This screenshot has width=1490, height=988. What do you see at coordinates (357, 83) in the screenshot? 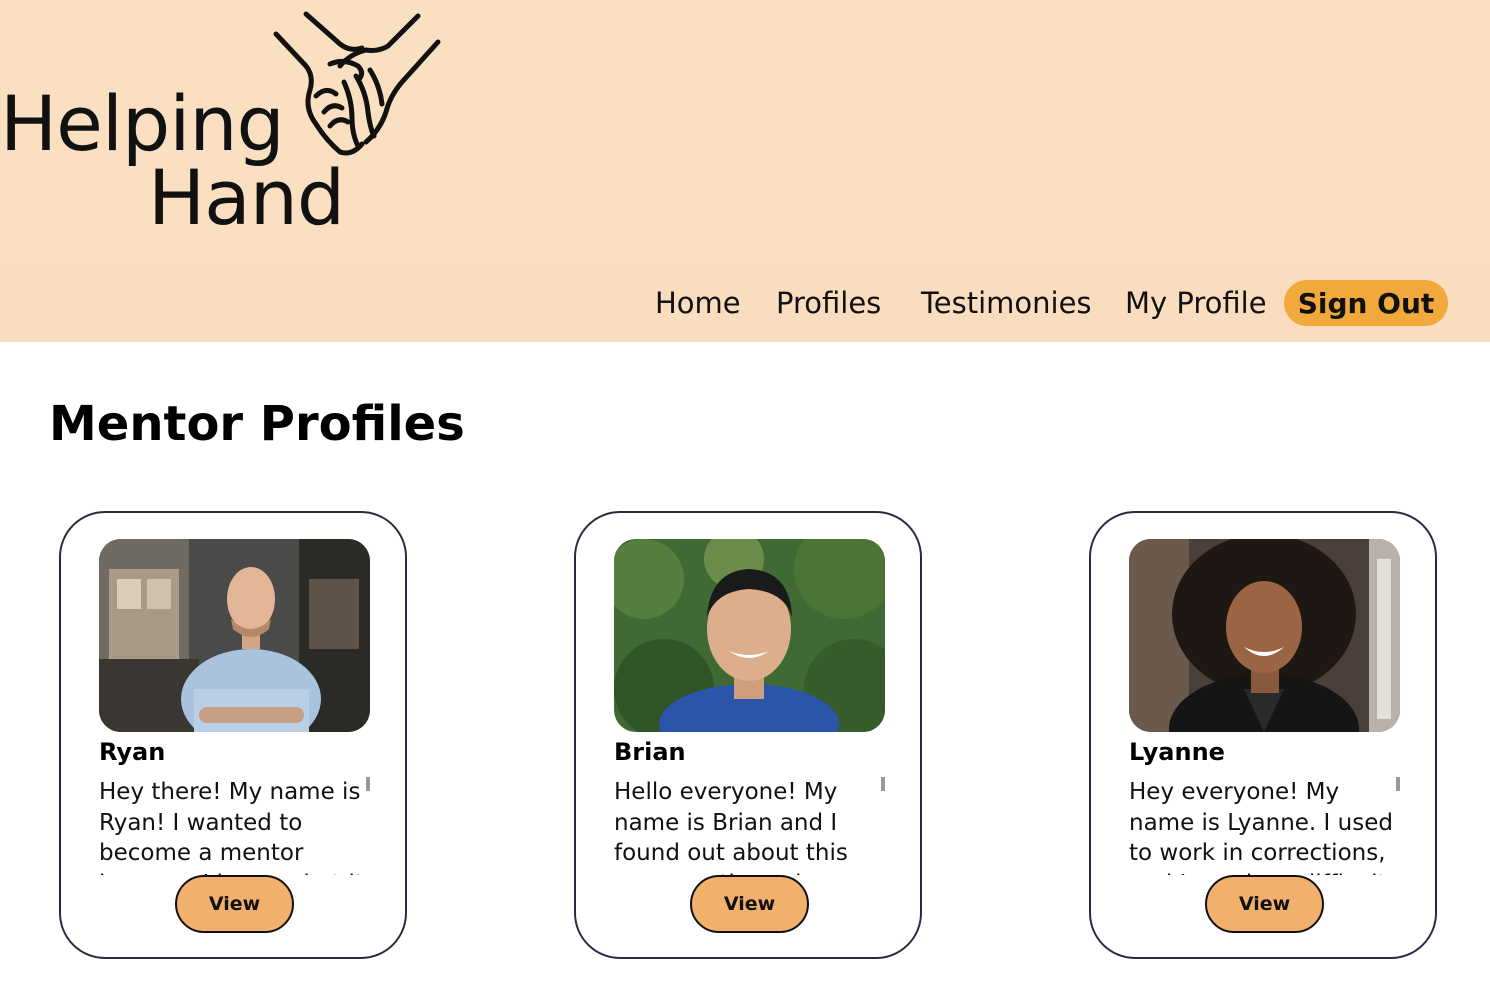
I see `holding-hands-icon` at bounding box center [357, 83].